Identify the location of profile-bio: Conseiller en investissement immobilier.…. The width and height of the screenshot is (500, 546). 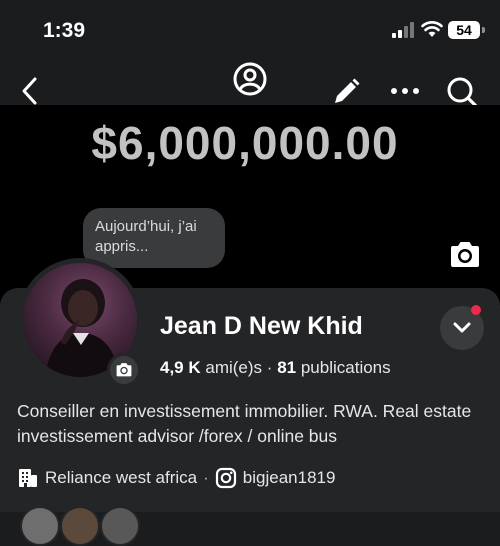
(244, 423).